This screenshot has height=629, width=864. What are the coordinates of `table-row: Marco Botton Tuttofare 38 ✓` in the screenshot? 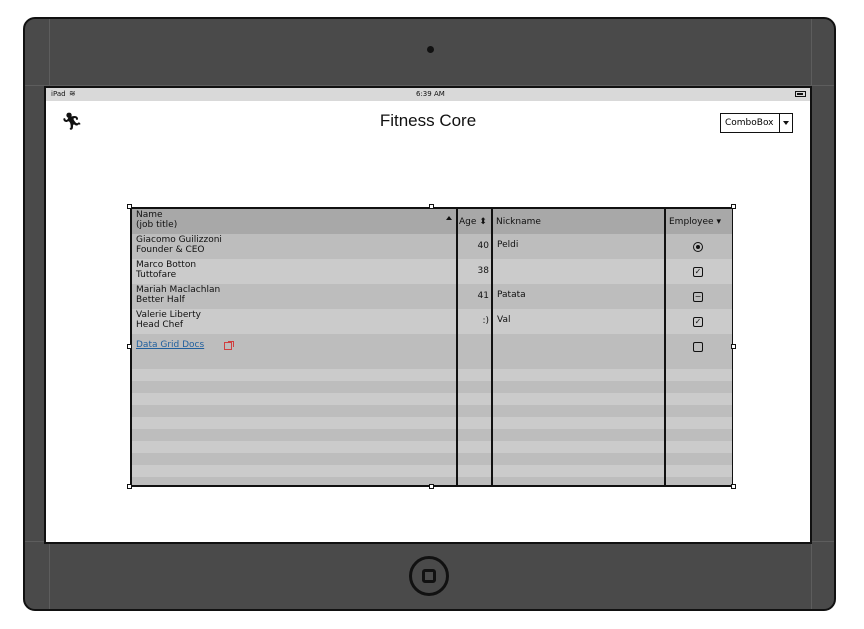 It's located at (432, 271).